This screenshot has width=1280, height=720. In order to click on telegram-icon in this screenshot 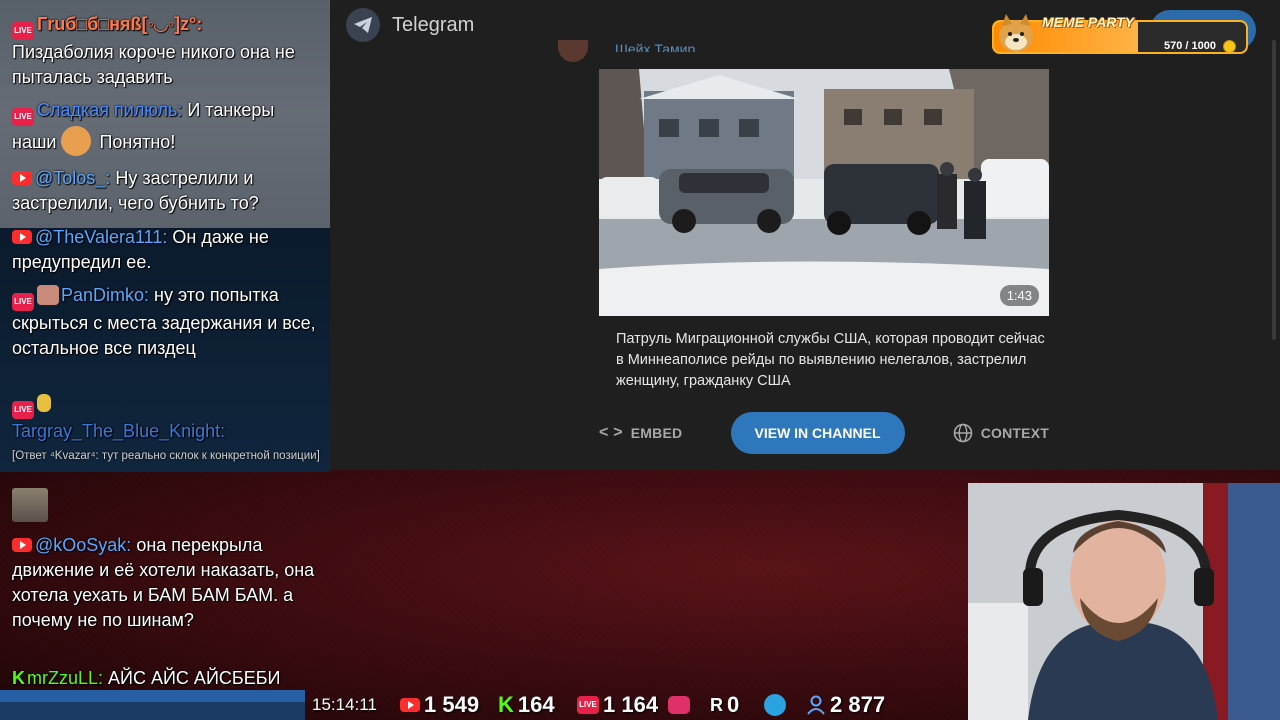, I will do `click(775, 705)`.